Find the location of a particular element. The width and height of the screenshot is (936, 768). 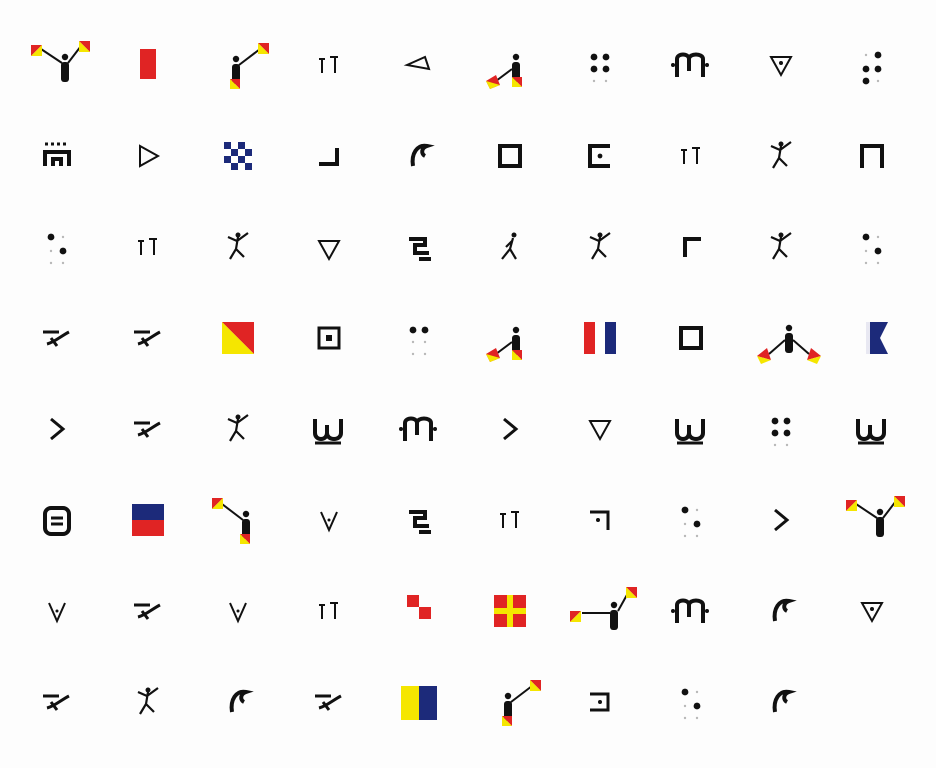

corner-top-right-glyph-icon is located at coordinates (600, 520).